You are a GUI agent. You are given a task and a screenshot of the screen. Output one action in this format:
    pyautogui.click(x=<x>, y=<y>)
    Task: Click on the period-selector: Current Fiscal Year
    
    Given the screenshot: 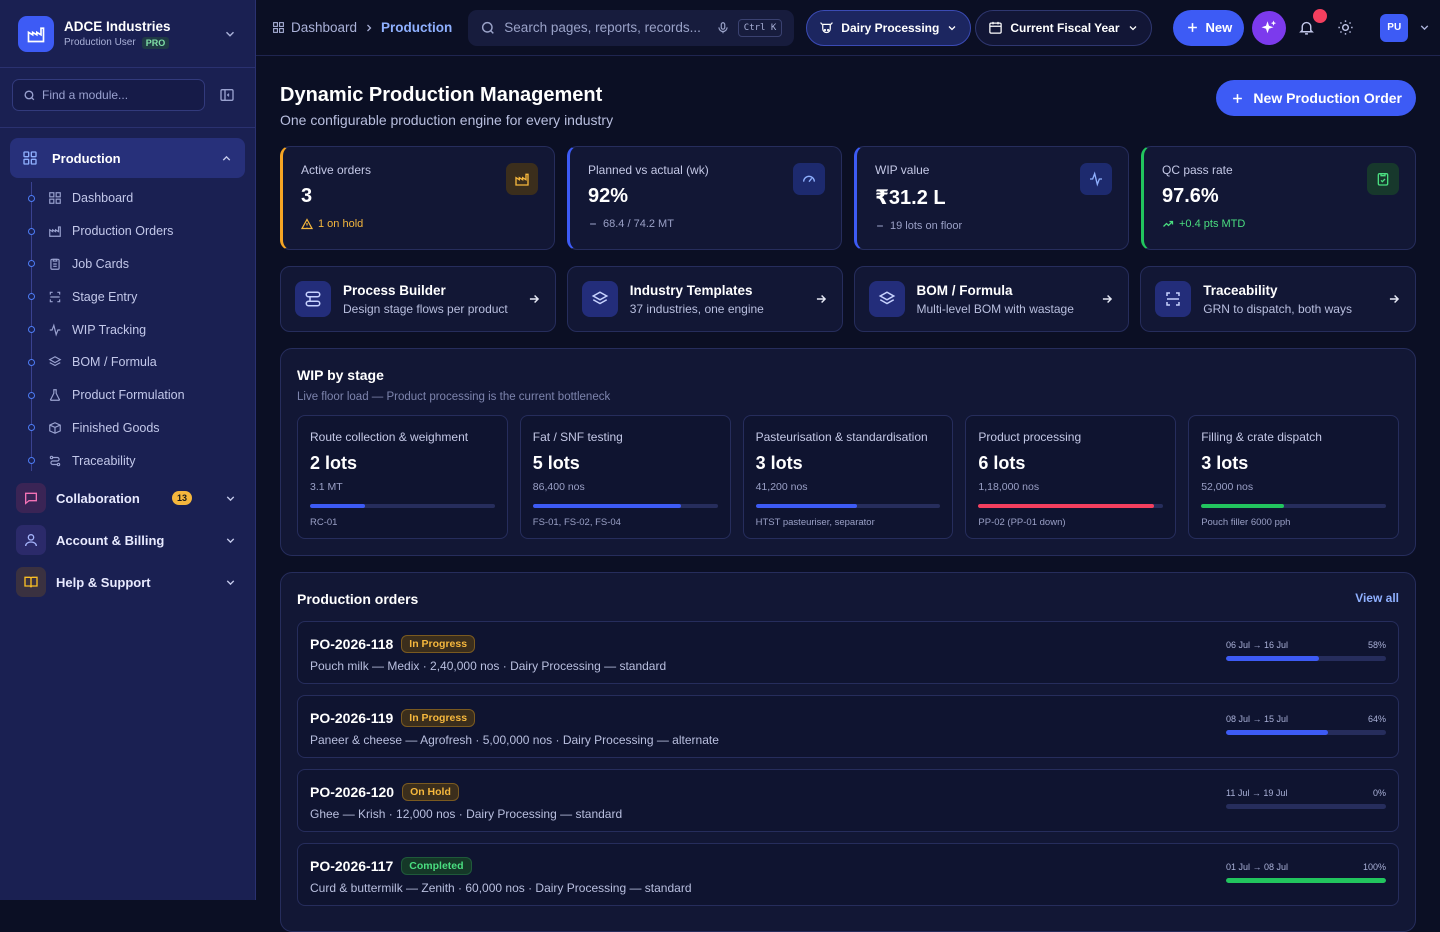 What is the action you would take?
    pyautogui.click(x=1063, y=27)
    